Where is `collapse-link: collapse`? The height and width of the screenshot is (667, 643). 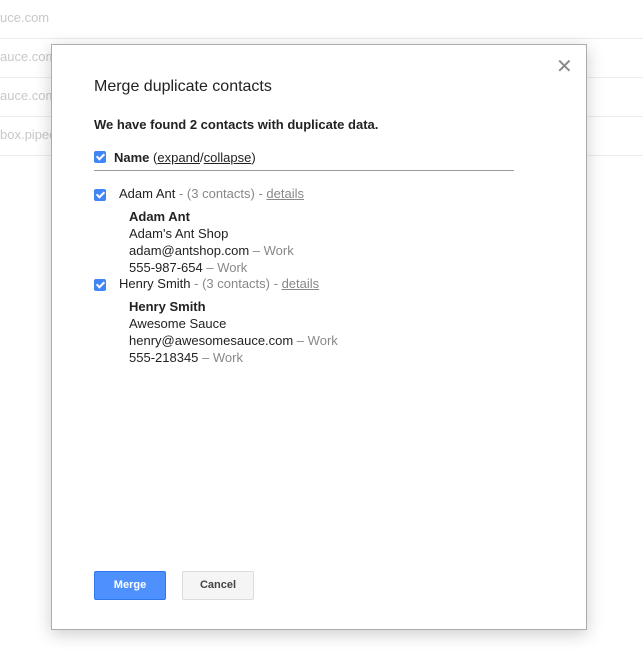
collapse-link: collapse is located at coordinates (228, 157).